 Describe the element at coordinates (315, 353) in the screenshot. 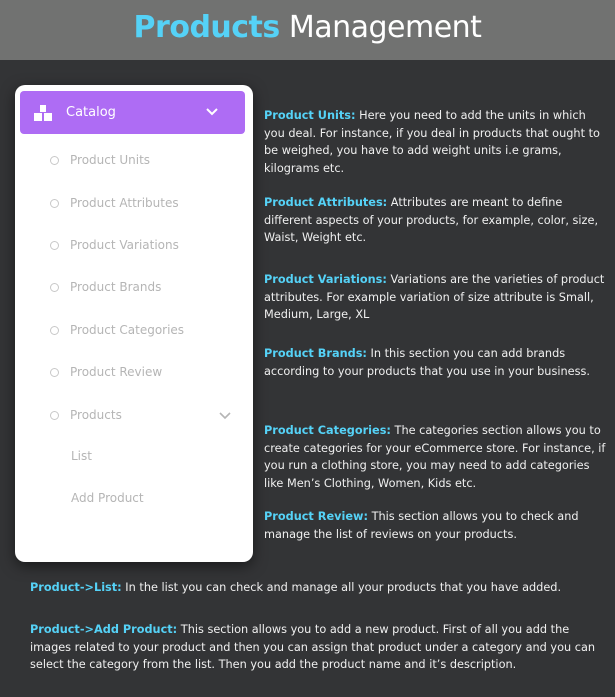

I see `desc-label: Product Brands:` at that location.